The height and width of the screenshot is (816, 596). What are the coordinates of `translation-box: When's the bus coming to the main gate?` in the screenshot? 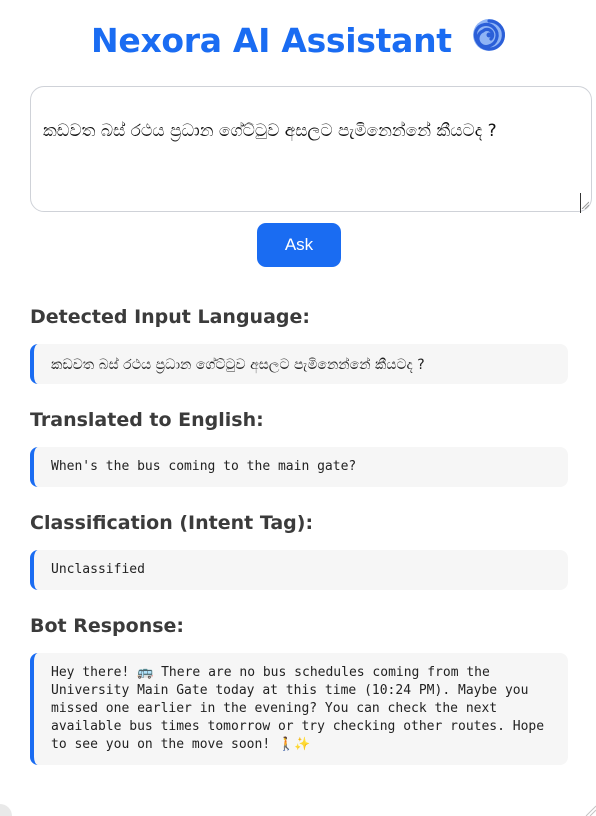 It's located at (299, 467).